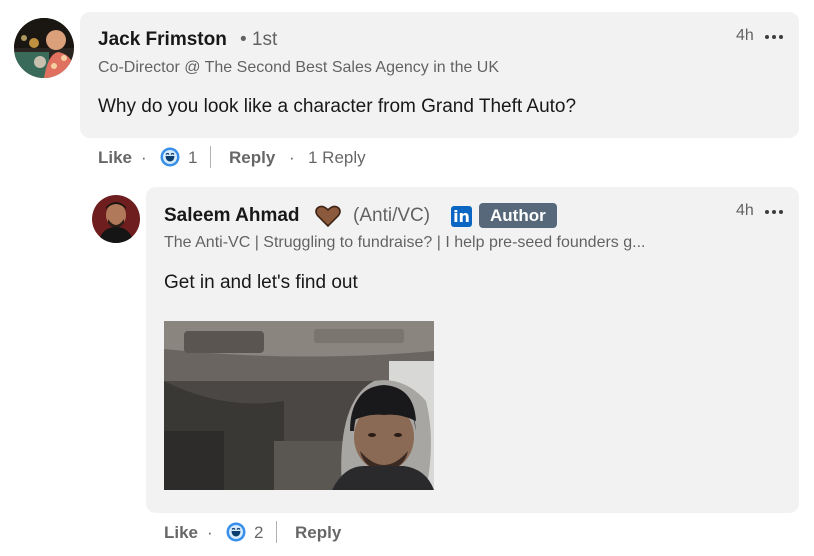 The height and width of the screenshot is (556, 814). I want to click on saleem-avatar, so click(116, 219).